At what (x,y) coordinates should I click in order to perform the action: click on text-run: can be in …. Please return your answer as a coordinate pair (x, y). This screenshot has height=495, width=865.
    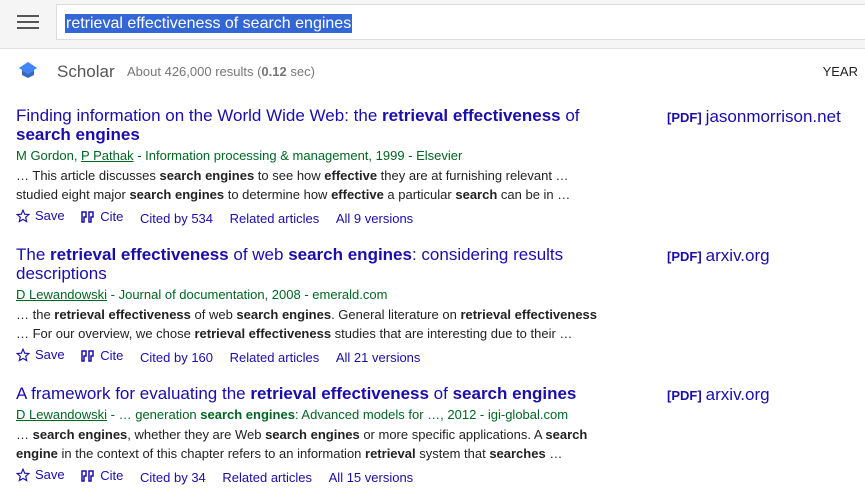
    Looking at the image, I should click on (534, 194).